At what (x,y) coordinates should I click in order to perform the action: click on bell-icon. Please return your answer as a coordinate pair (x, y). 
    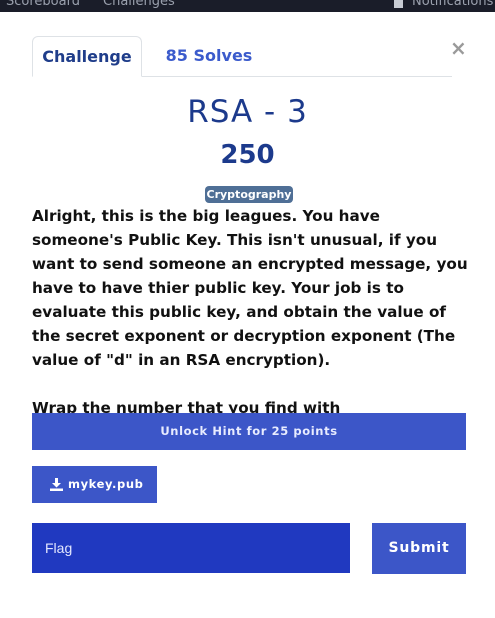
    Looking at the image, I should click on (398, 4).